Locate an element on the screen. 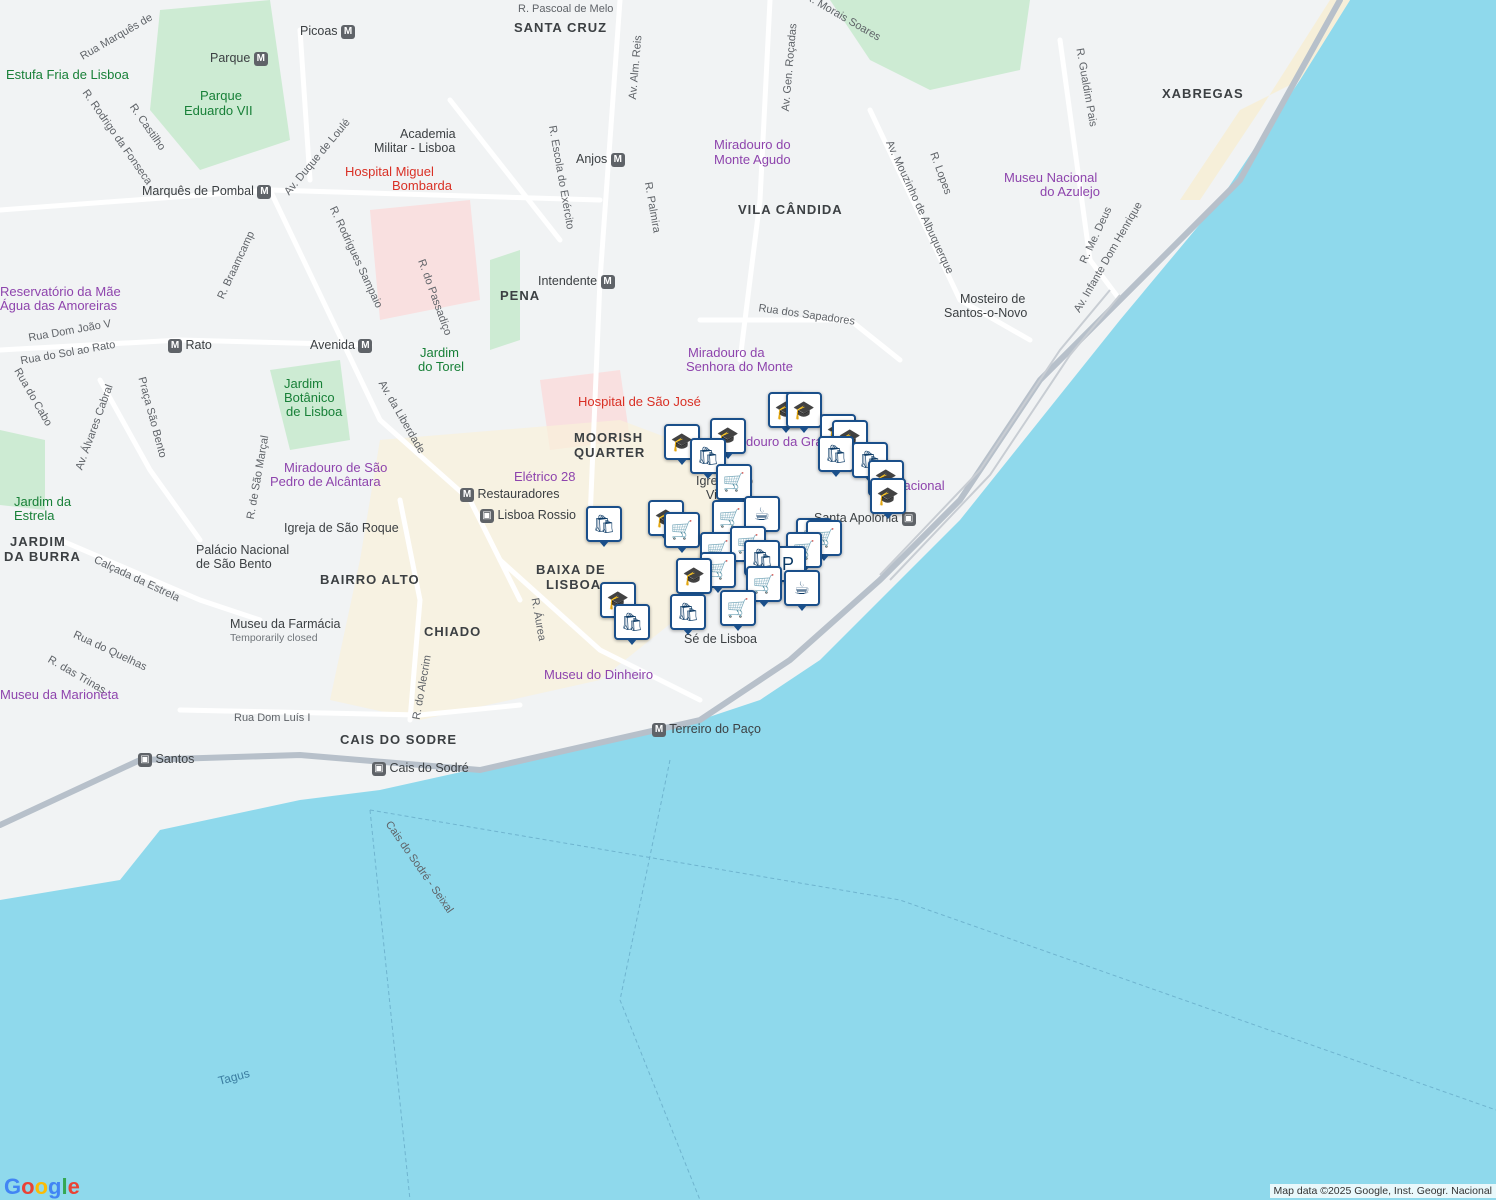  district-vila-candida: VILA CÂNDIDA is located at coordinates (790, 209).